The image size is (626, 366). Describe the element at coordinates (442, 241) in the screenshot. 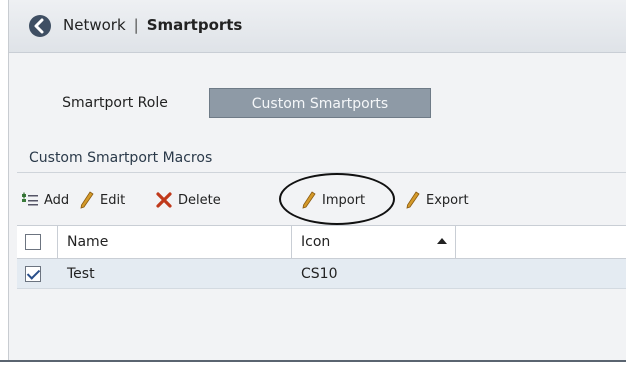

I see `sort-ascending-icon` at that location.